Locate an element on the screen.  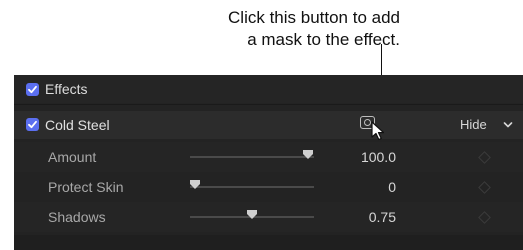
callout-line-2: a mask to the effect. is located at coordinates (323, 39).